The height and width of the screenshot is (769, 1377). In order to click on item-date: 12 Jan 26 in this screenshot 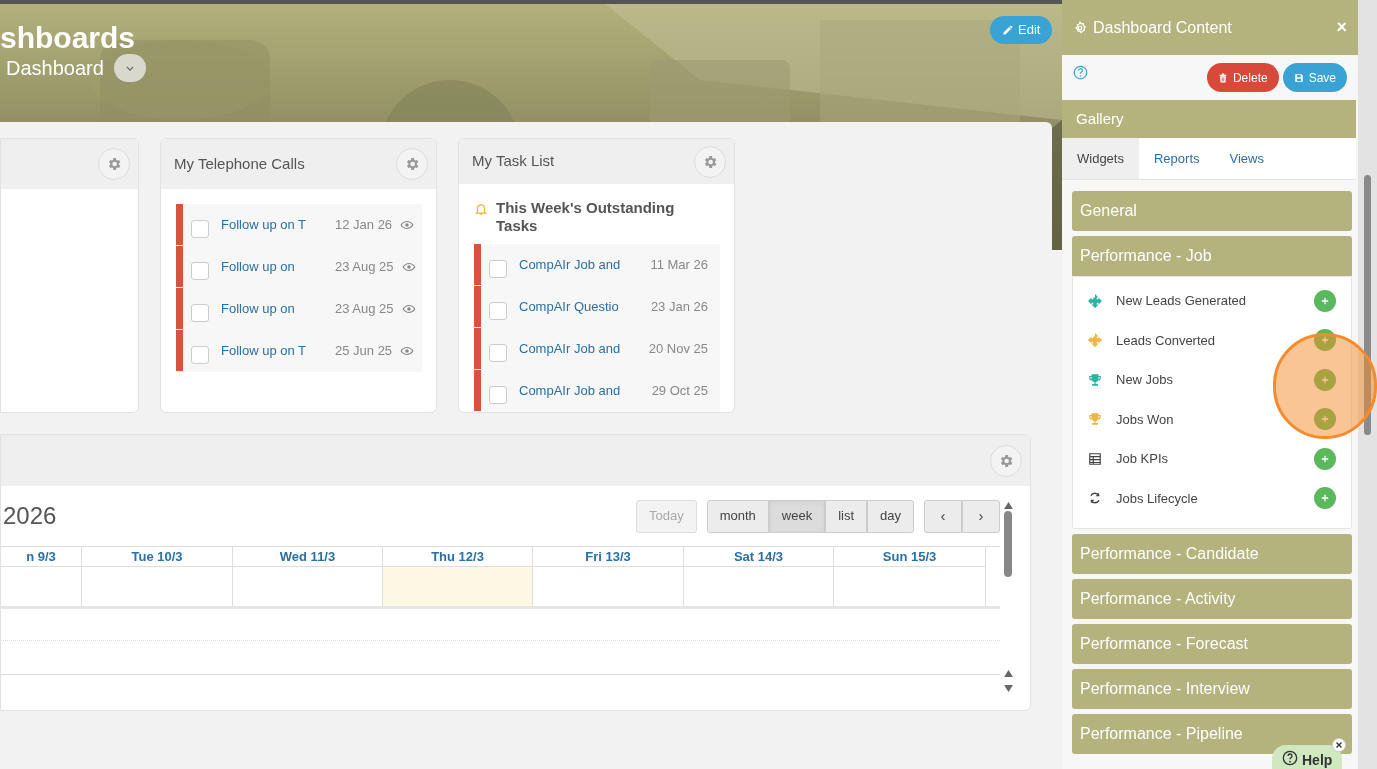, I will do `click(364, 224)`.